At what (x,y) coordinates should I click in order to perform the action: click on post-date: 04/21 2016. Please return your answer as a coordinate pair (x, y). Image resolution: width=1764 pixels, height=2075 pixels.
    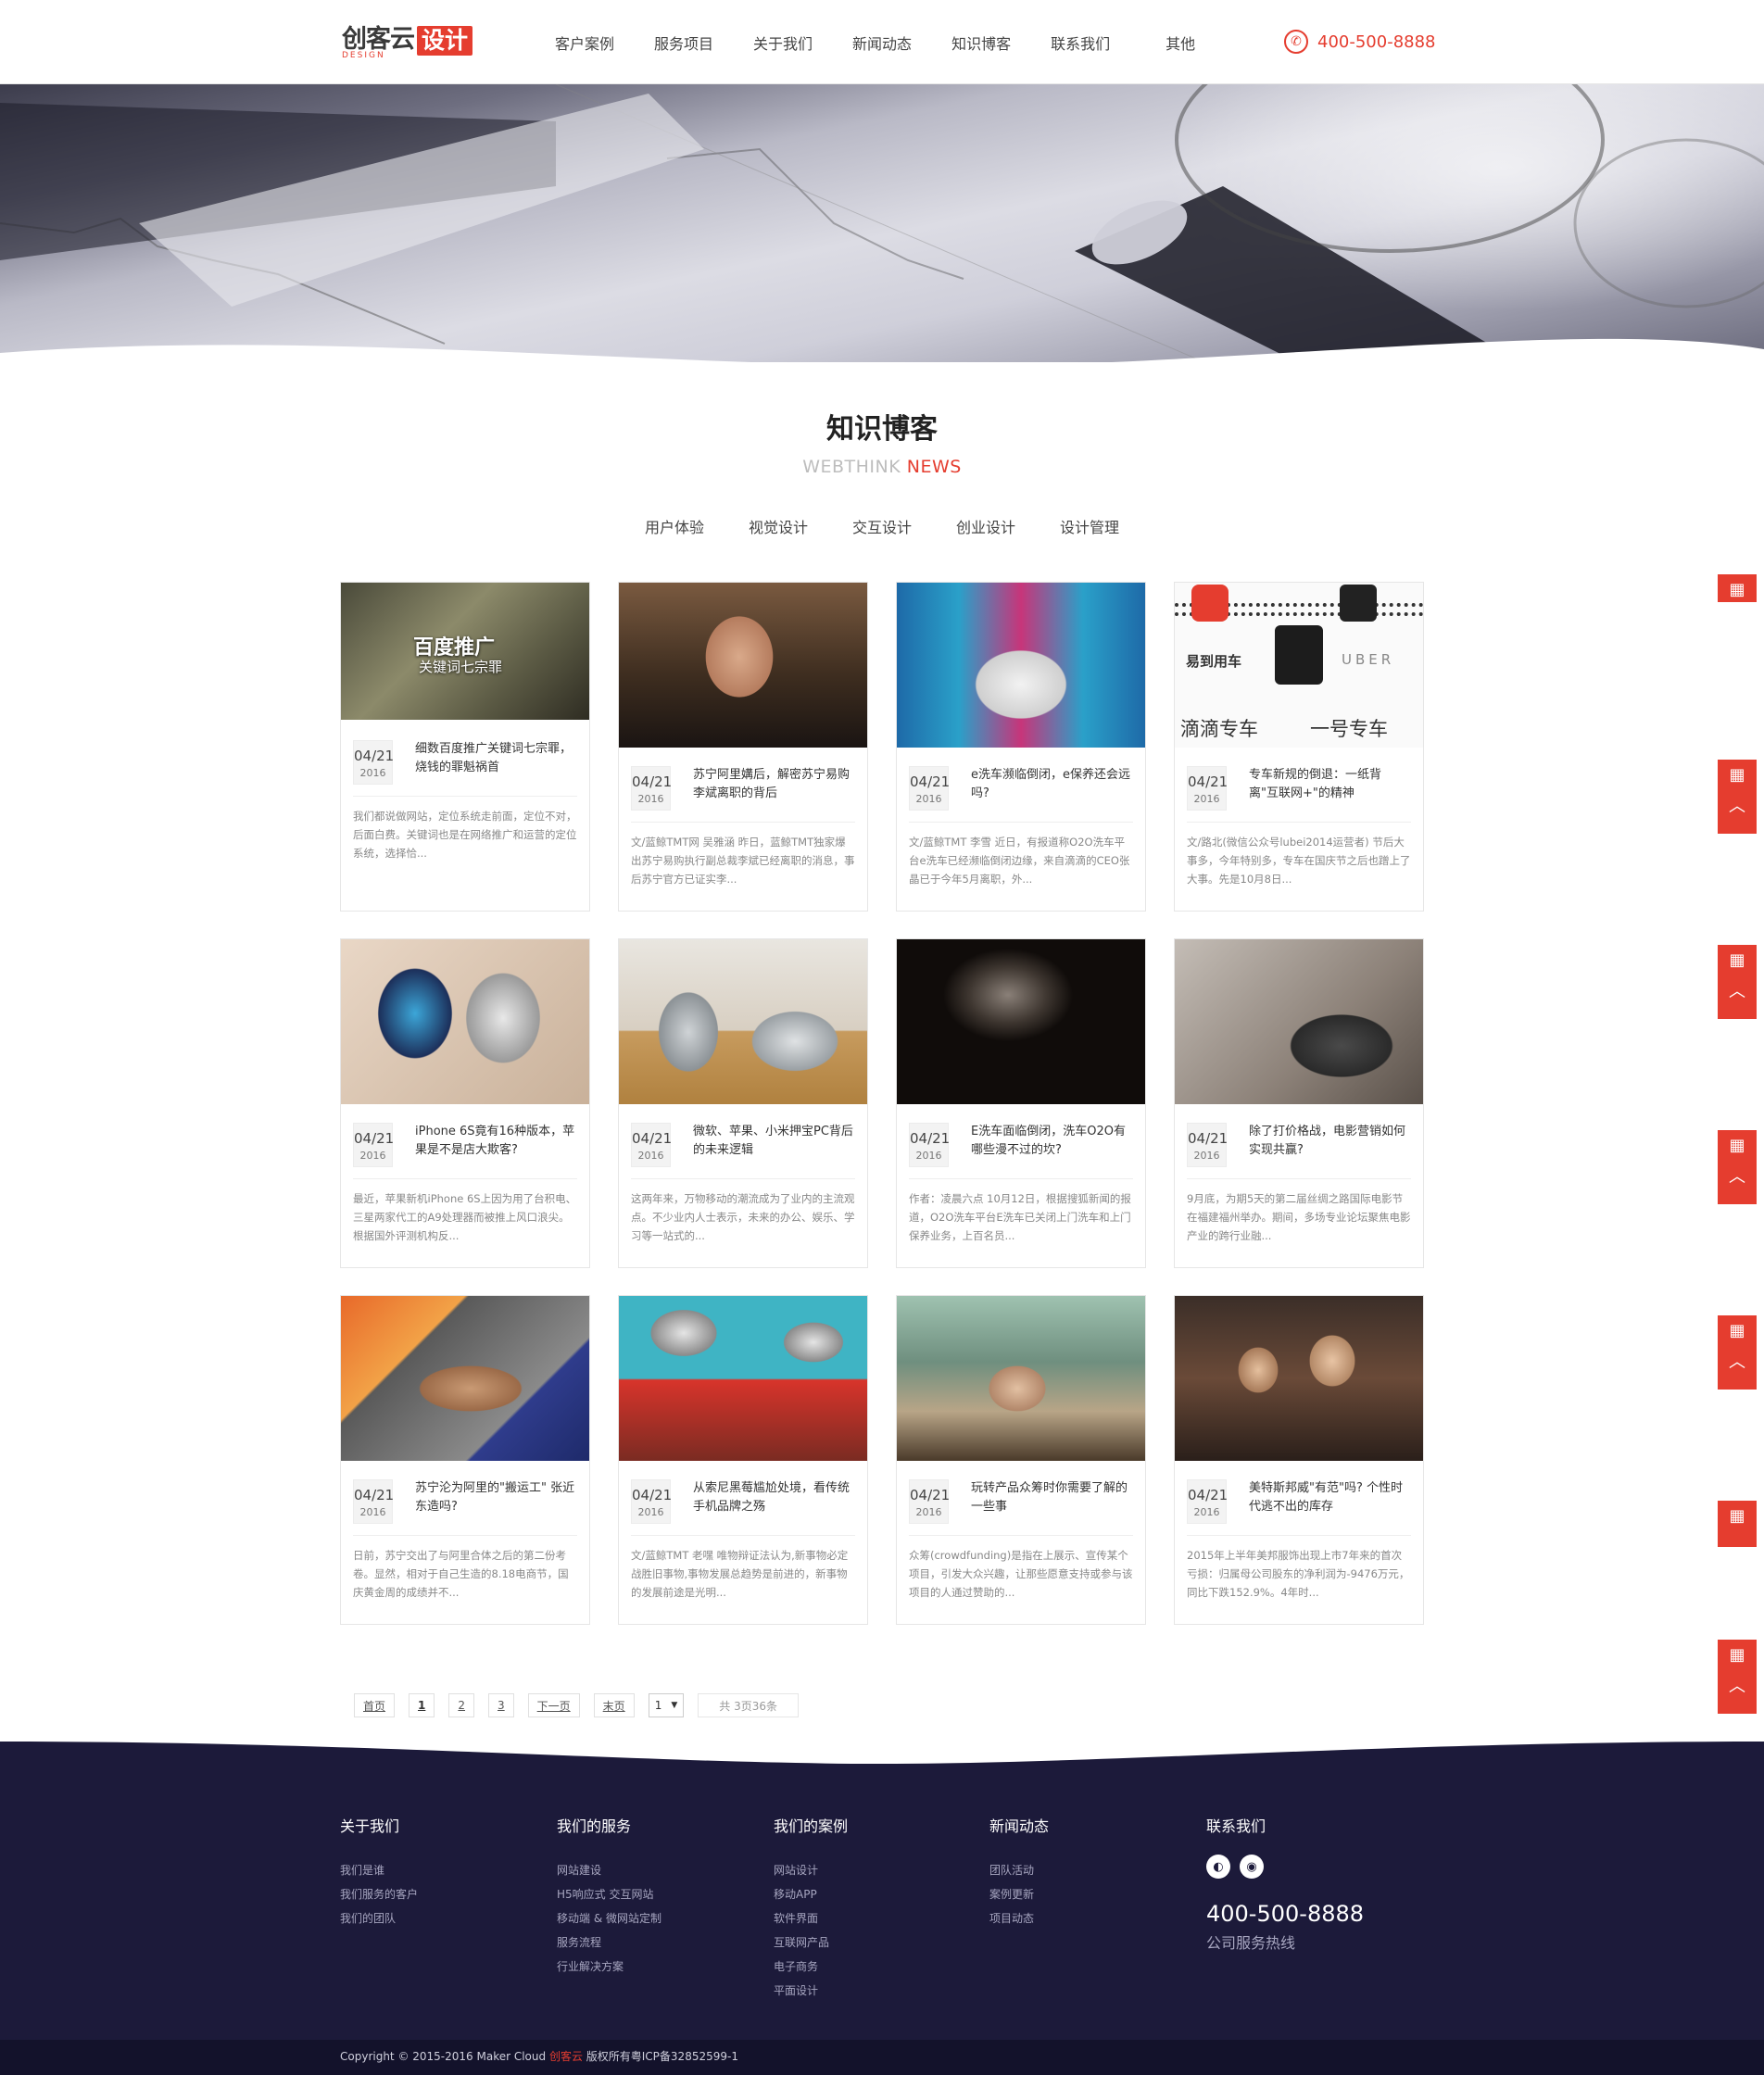
    Looking at the image, I should click on (1207, 788).